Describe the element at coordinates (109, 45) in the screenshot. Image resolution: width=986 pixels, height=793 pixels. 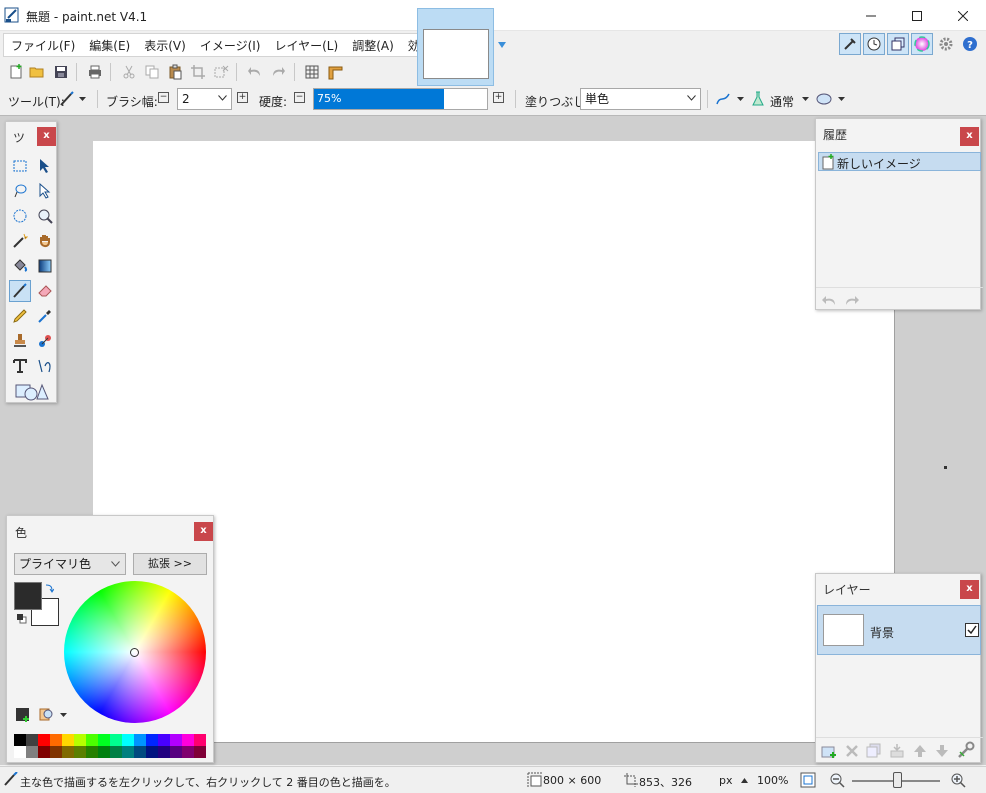
I see `menu-edit: 編集(E)` at that location.